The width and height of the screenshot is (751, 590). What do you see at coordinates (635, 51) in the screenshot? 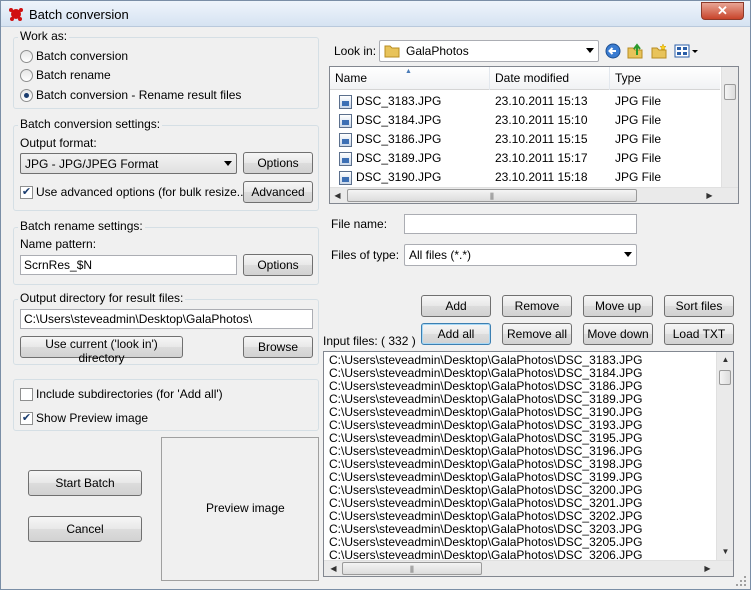
I see `up-folder-icon` at bounding box center [635, 51].